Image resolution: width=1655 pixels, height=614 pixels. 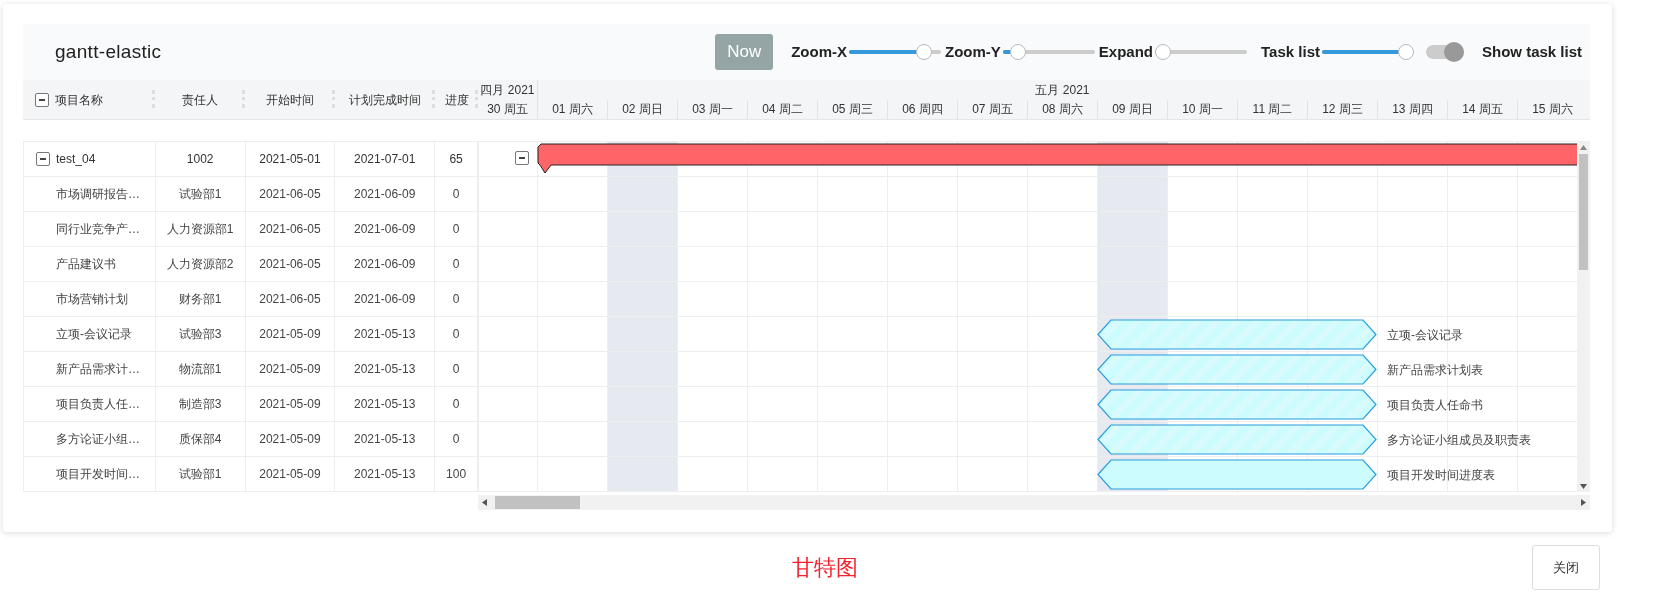 I want to click on down-arrow-icon, so click(x=1583, y=486).